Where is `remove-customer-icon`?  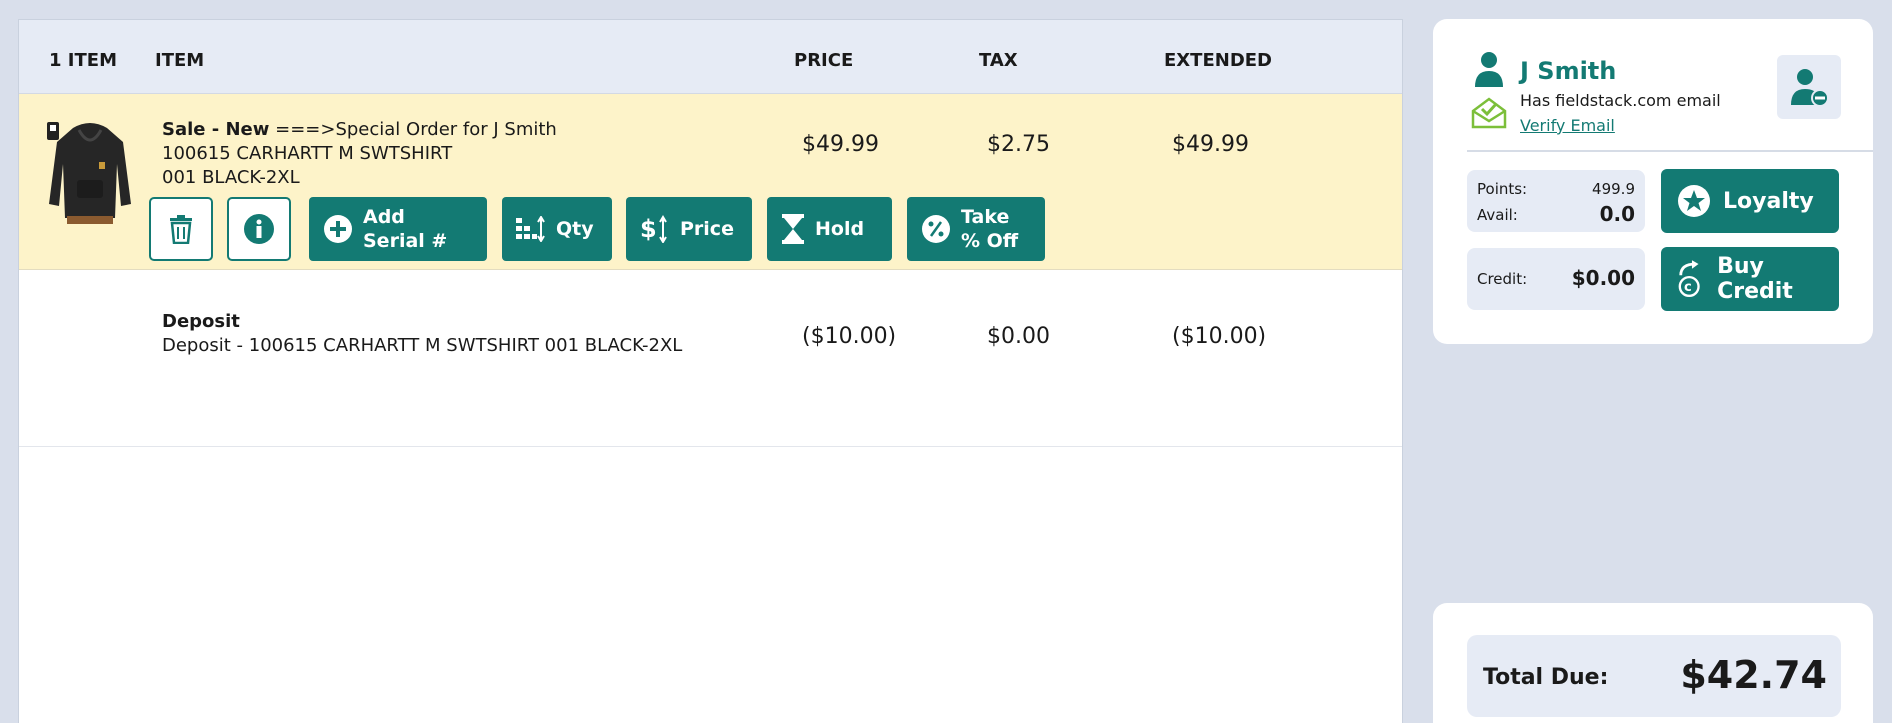 remove-customer-icon is located at coordinates (1810, 88).